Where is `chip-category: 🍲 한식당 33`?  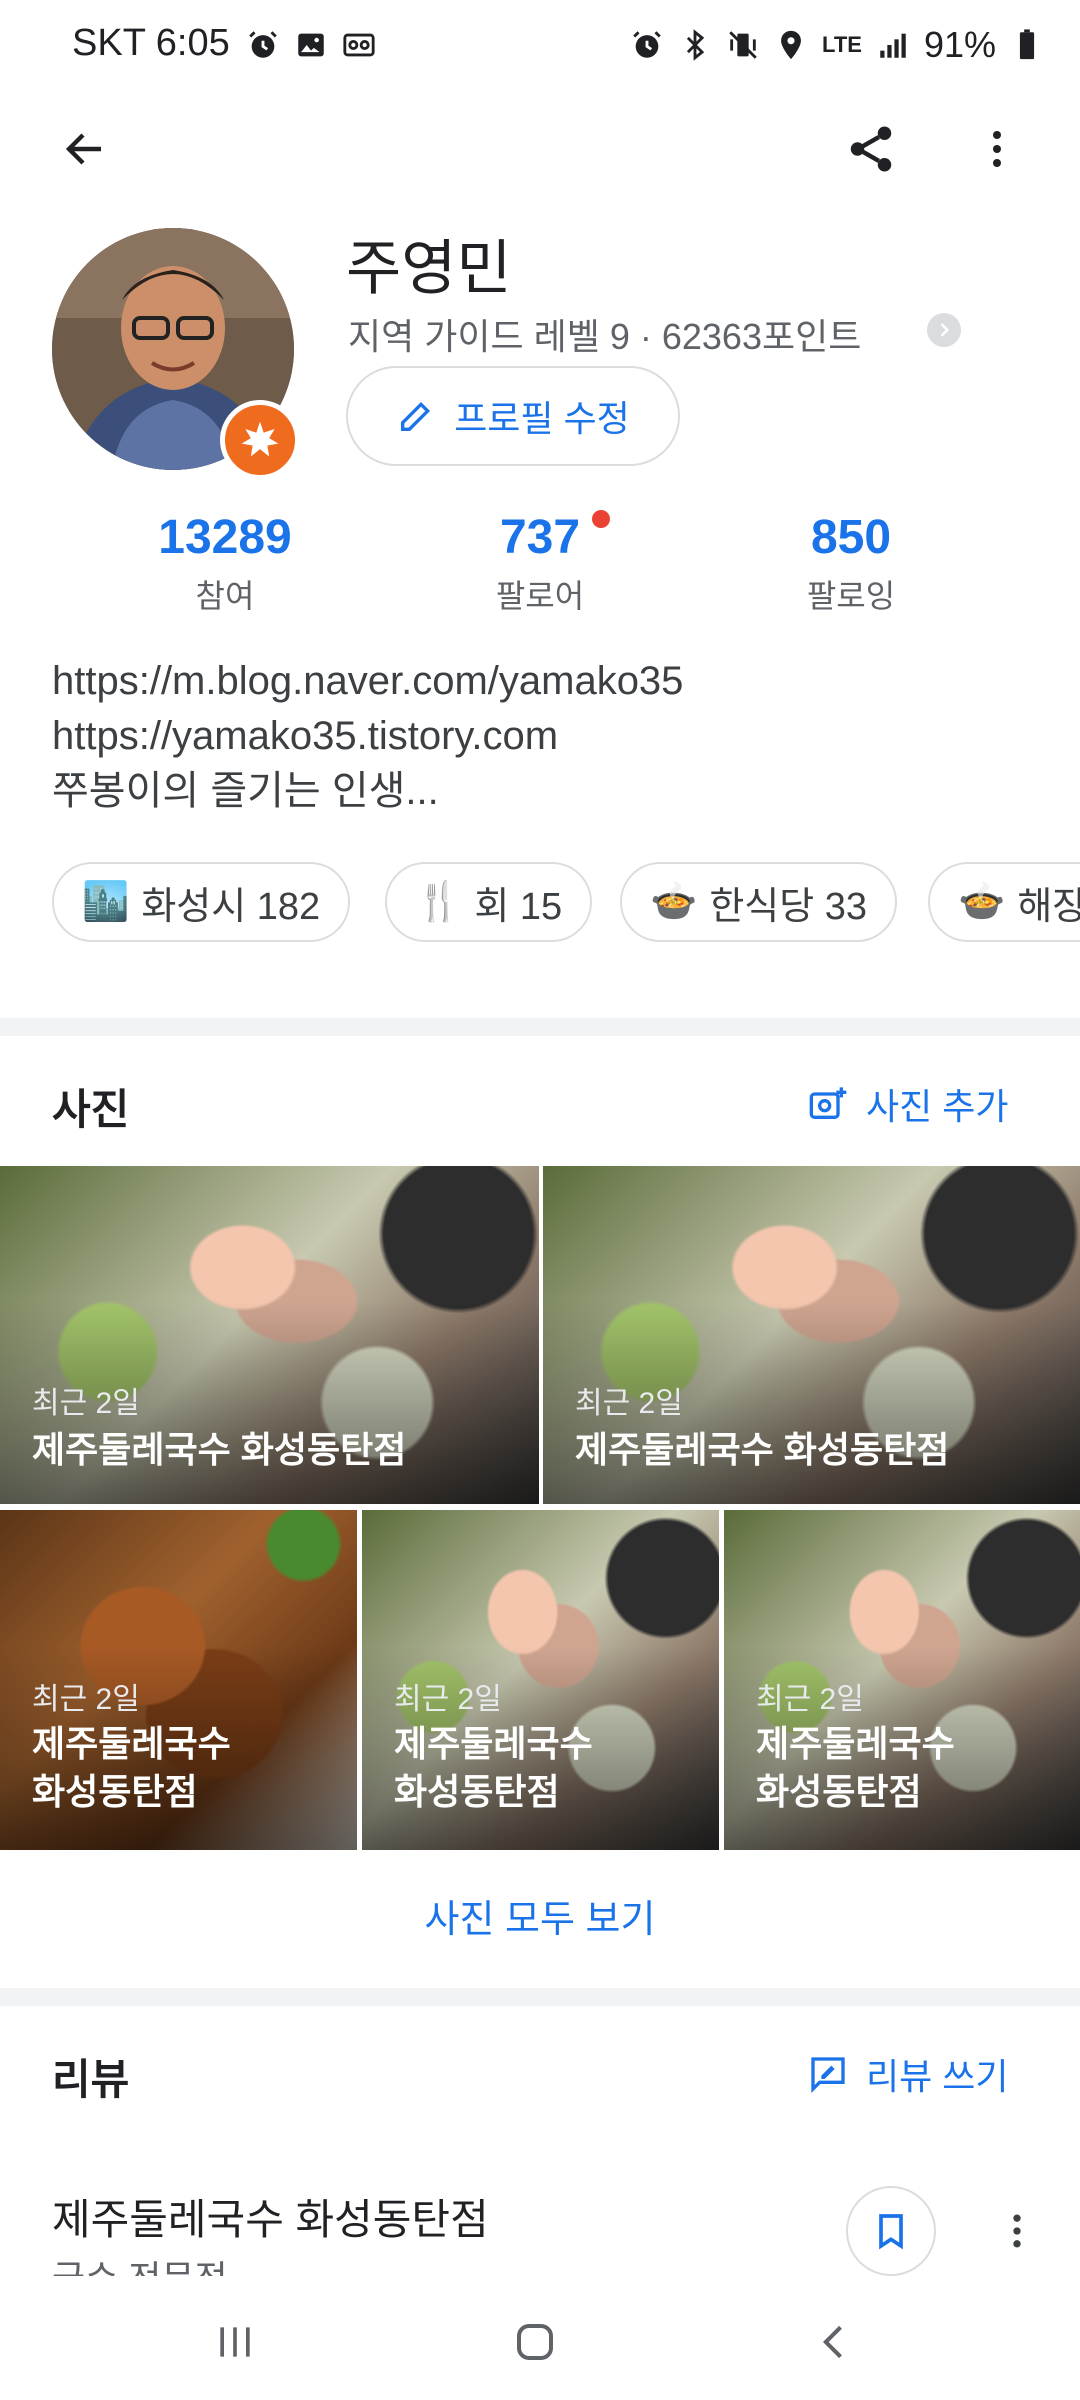
chip-category: 🍲 한식당 33 is located at coordinates (759, 902).